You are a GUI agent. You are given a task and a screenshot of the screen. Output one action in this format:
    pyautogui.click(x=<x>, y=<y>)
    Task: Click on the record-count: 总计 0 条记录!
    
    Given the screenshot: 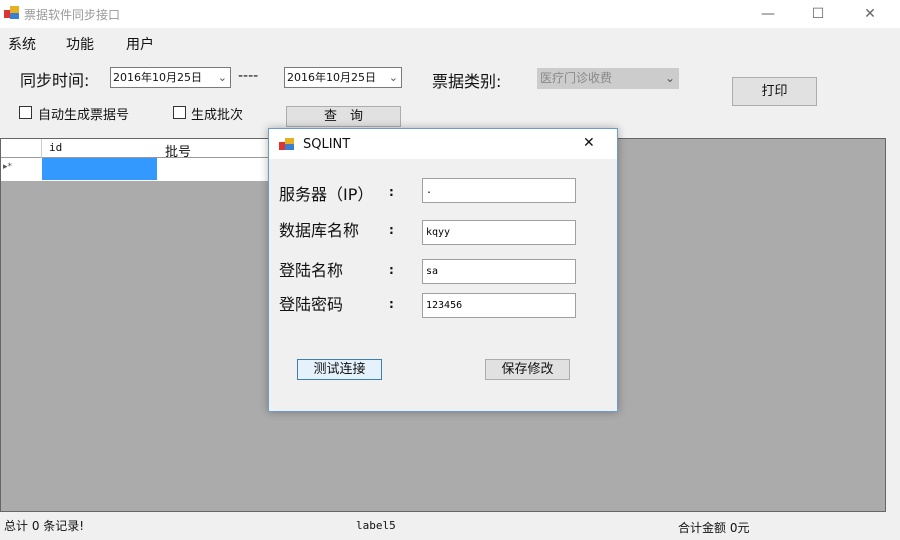 What is the action you would take?
    pyautogui.click(x=44, y=526)
    